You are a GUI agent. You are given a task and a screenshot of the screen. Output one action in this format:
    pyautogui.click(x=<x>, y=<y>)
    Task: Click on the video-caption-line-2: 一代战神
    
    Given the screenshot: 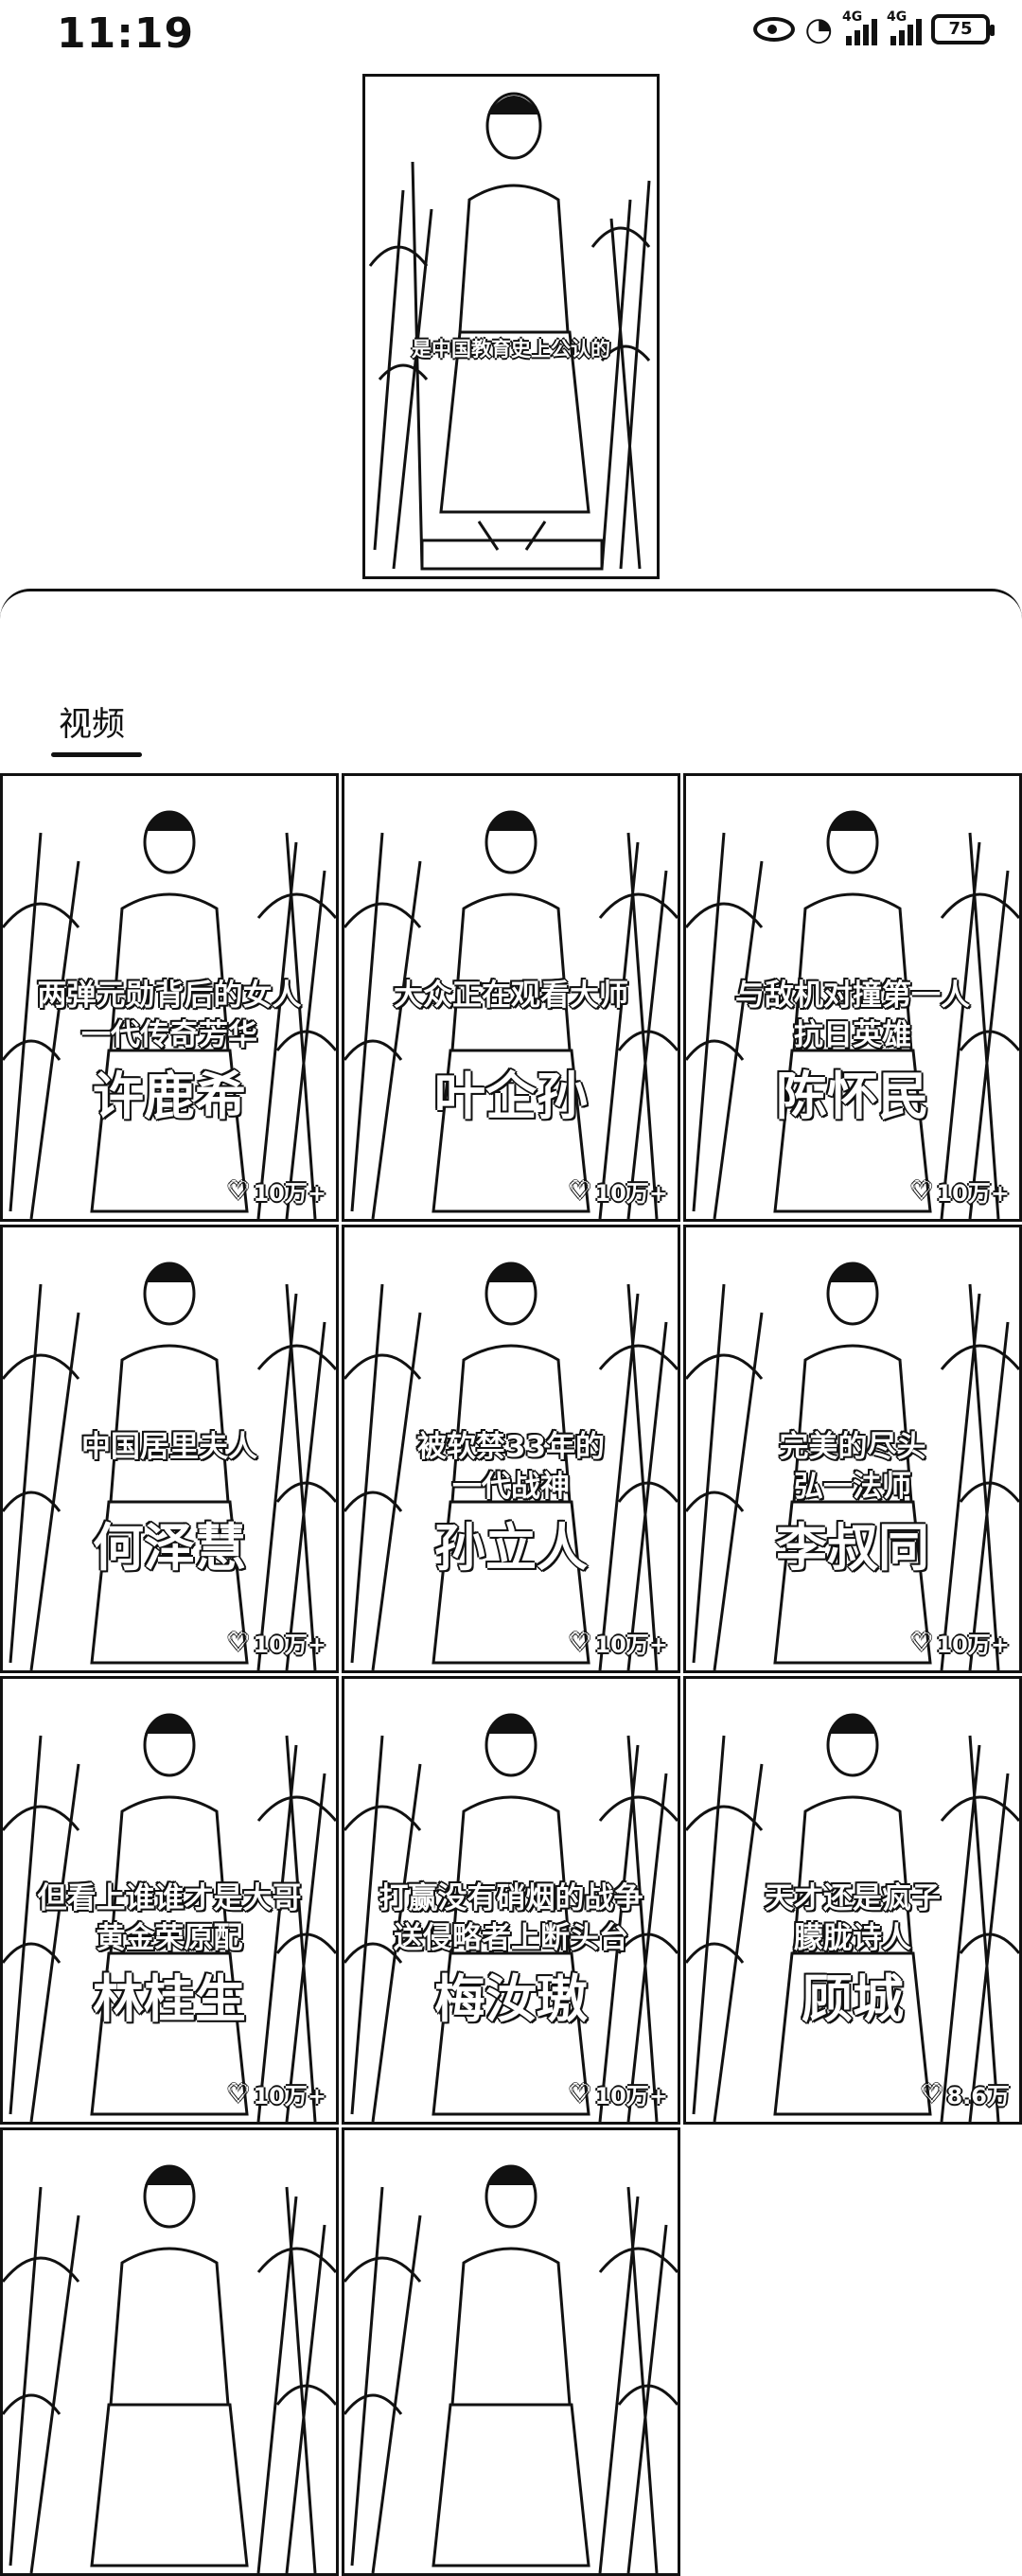 What is the action you would take?
    pyautogui.click(x=511, y=1487)
    